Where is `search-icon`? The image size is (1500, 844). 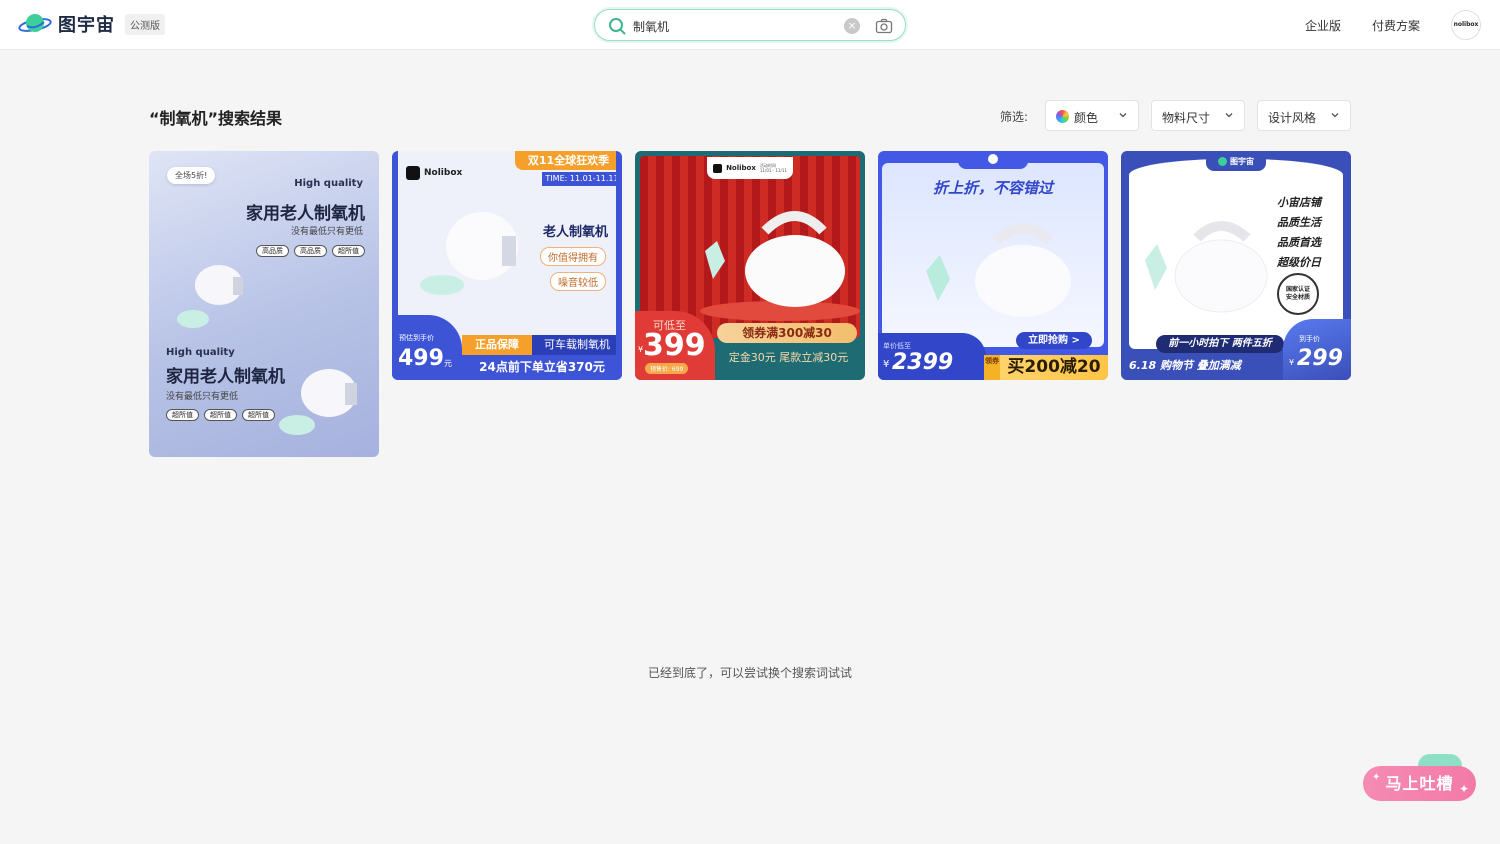 search-icon is located at coordinates (617, 26).